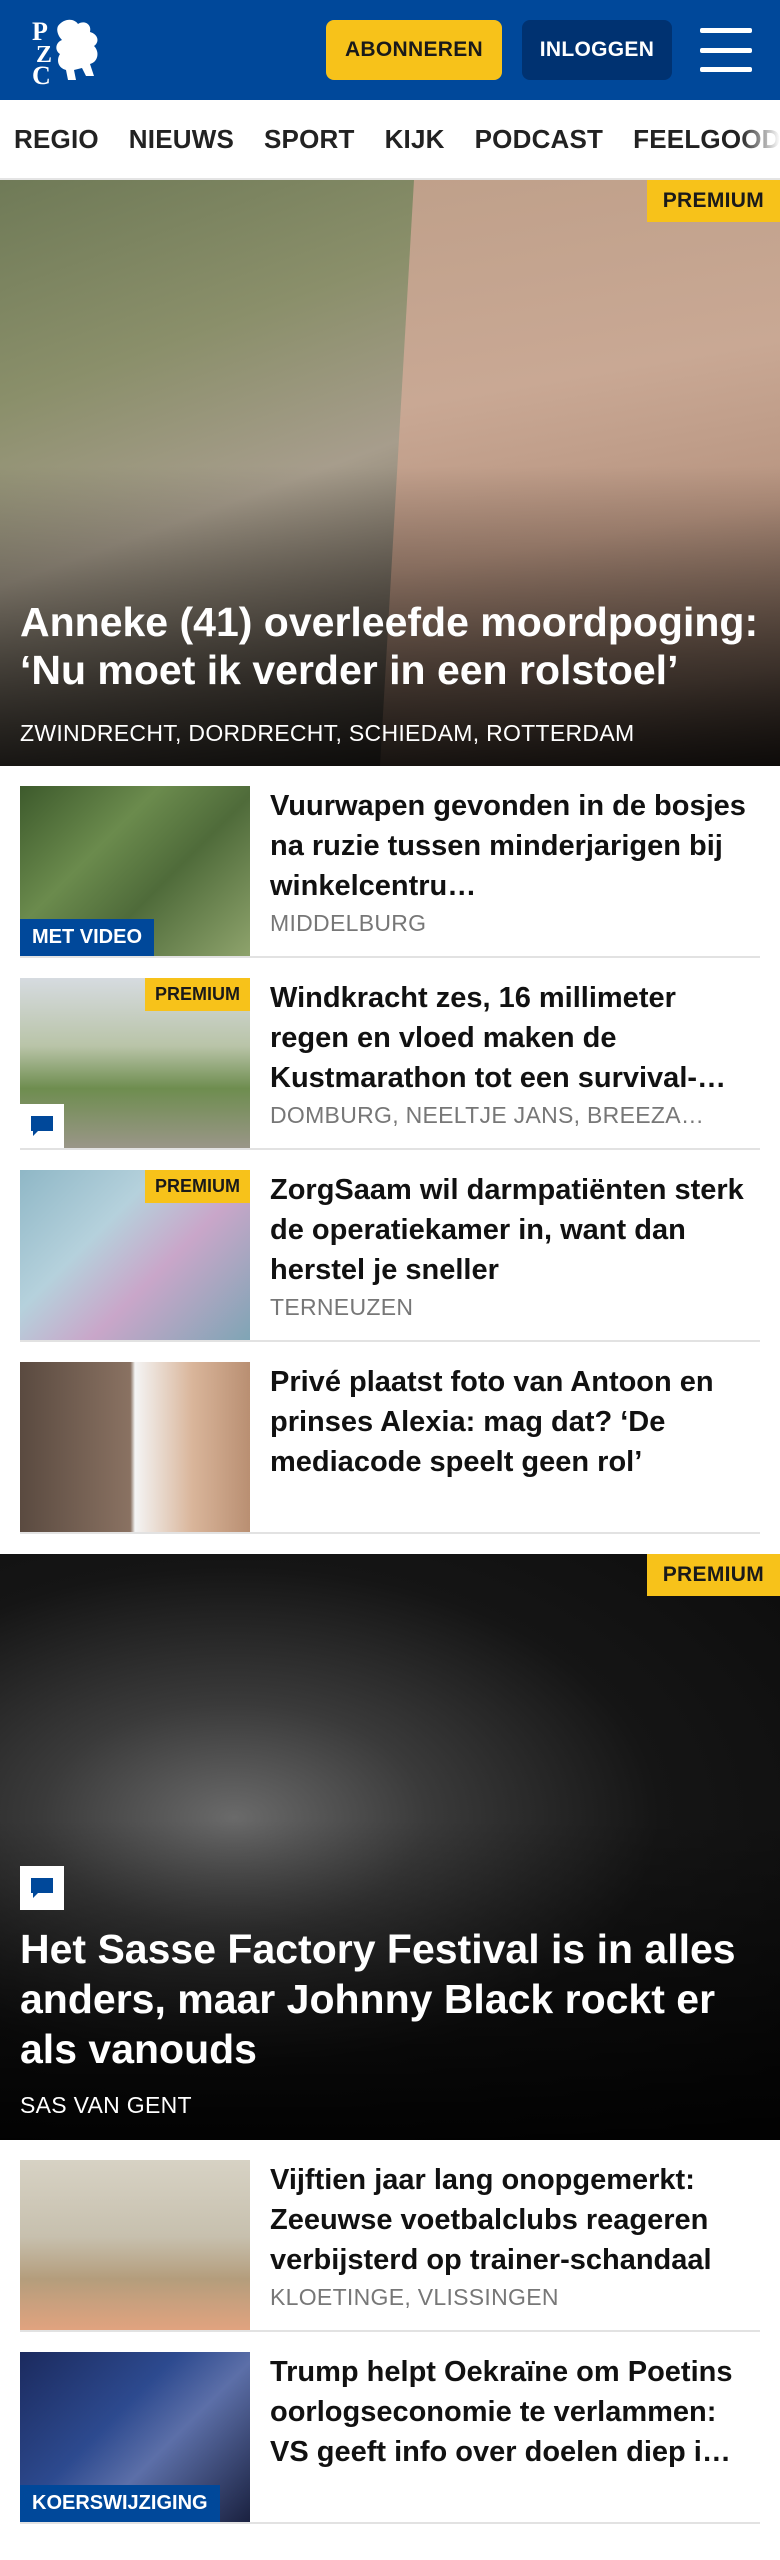 This screenshot has width=780, height=2560. Describe the element at coordinates (120, 2503) in the screenshot. I see `koerswijziging-label: KOERSWIJZIGING` at that location.